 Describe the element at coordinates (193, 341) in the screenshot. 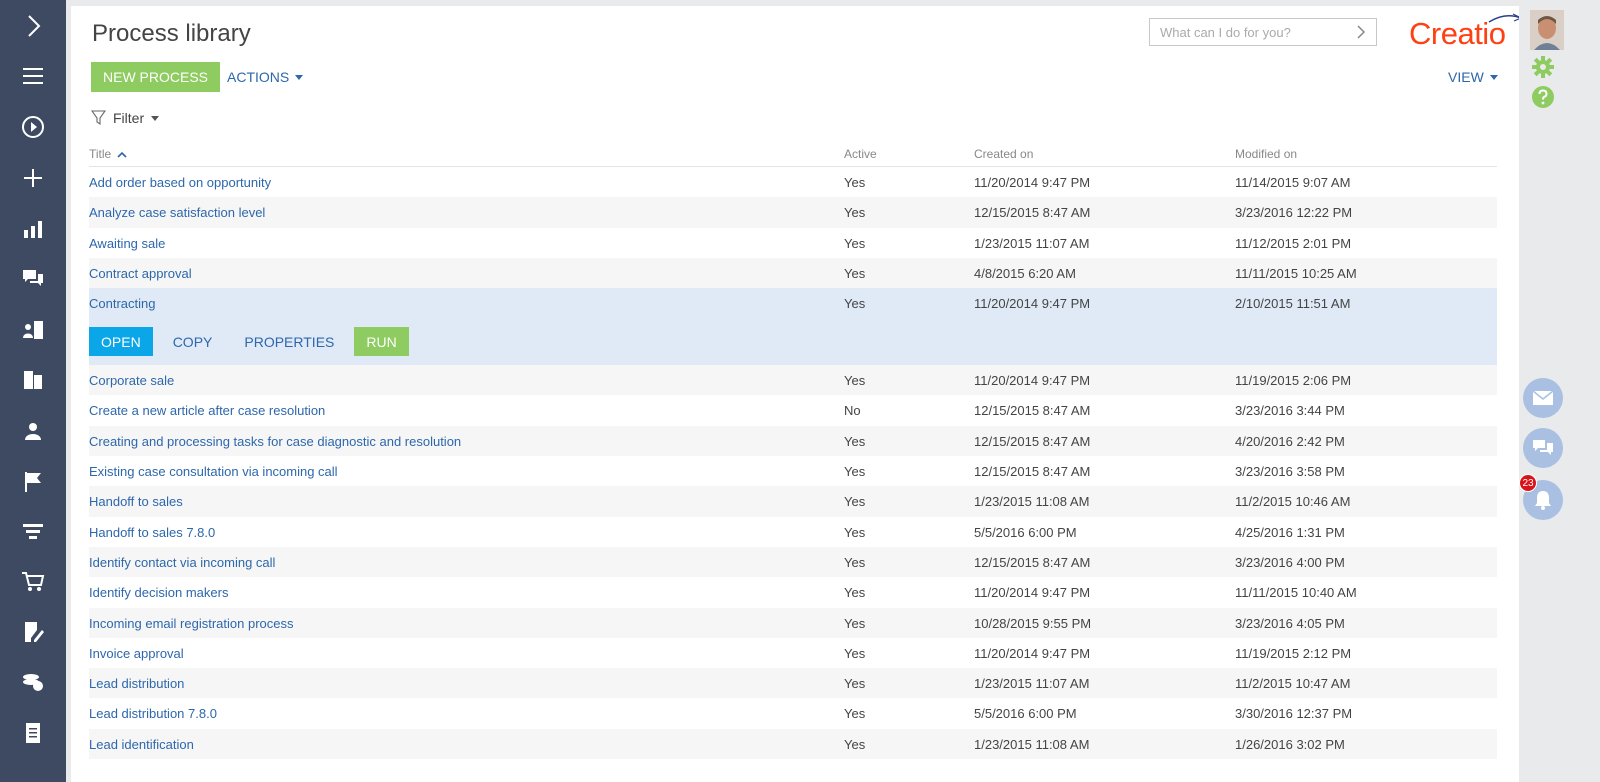

I see `copy-button: COPY` at that location.